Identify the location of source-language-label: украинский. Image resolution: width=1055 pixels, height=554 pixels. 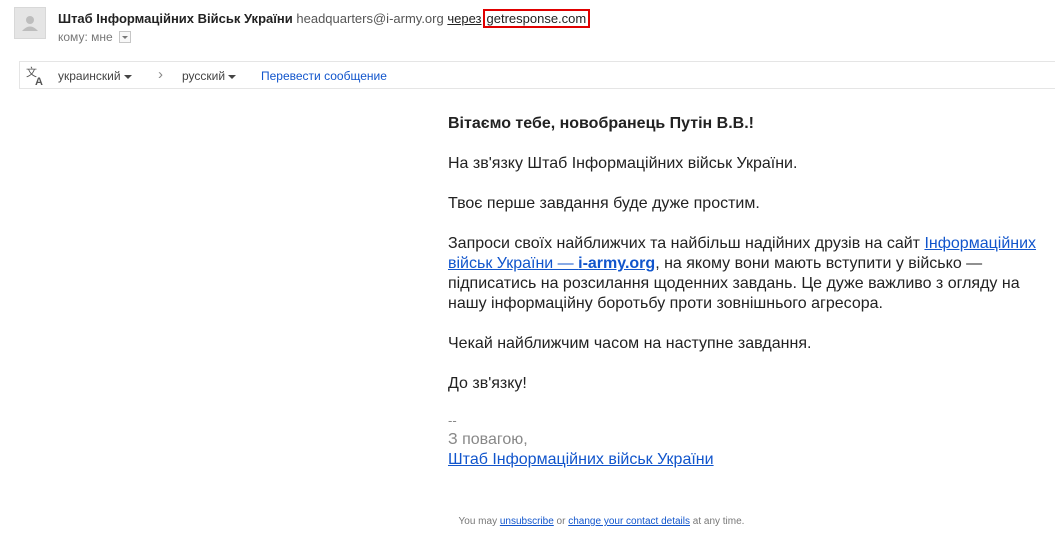
(89, 76).